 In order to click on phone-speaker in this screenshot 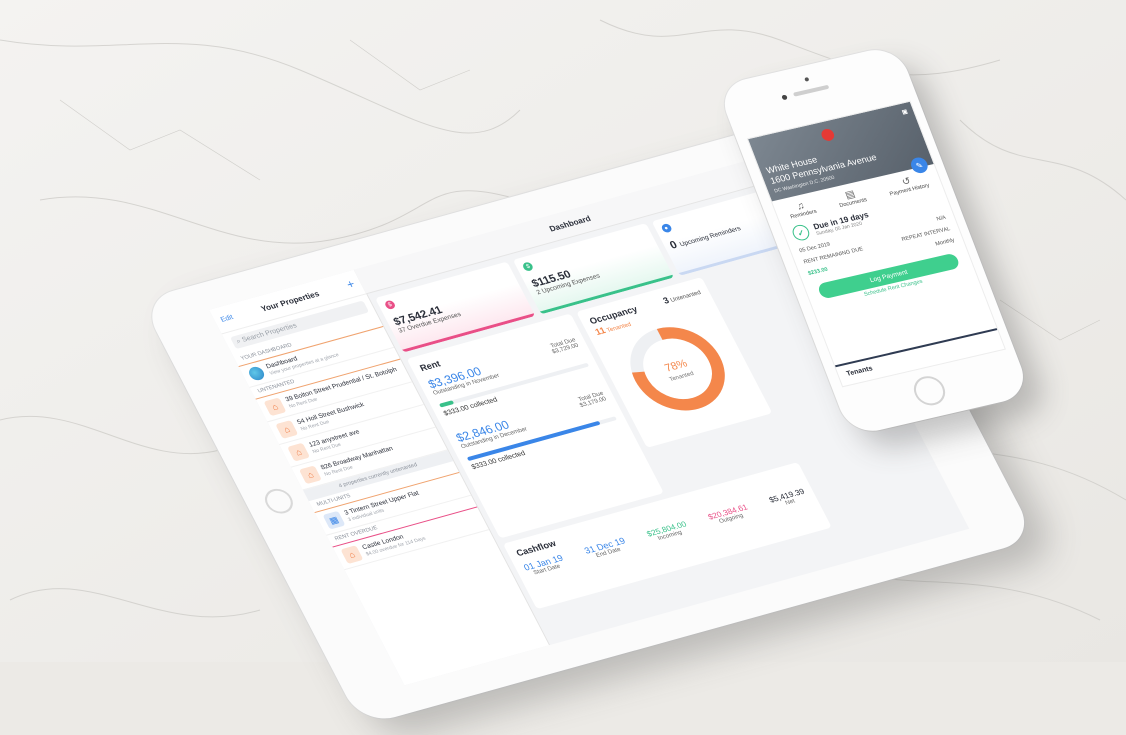, I will do `click(811, 90)`.